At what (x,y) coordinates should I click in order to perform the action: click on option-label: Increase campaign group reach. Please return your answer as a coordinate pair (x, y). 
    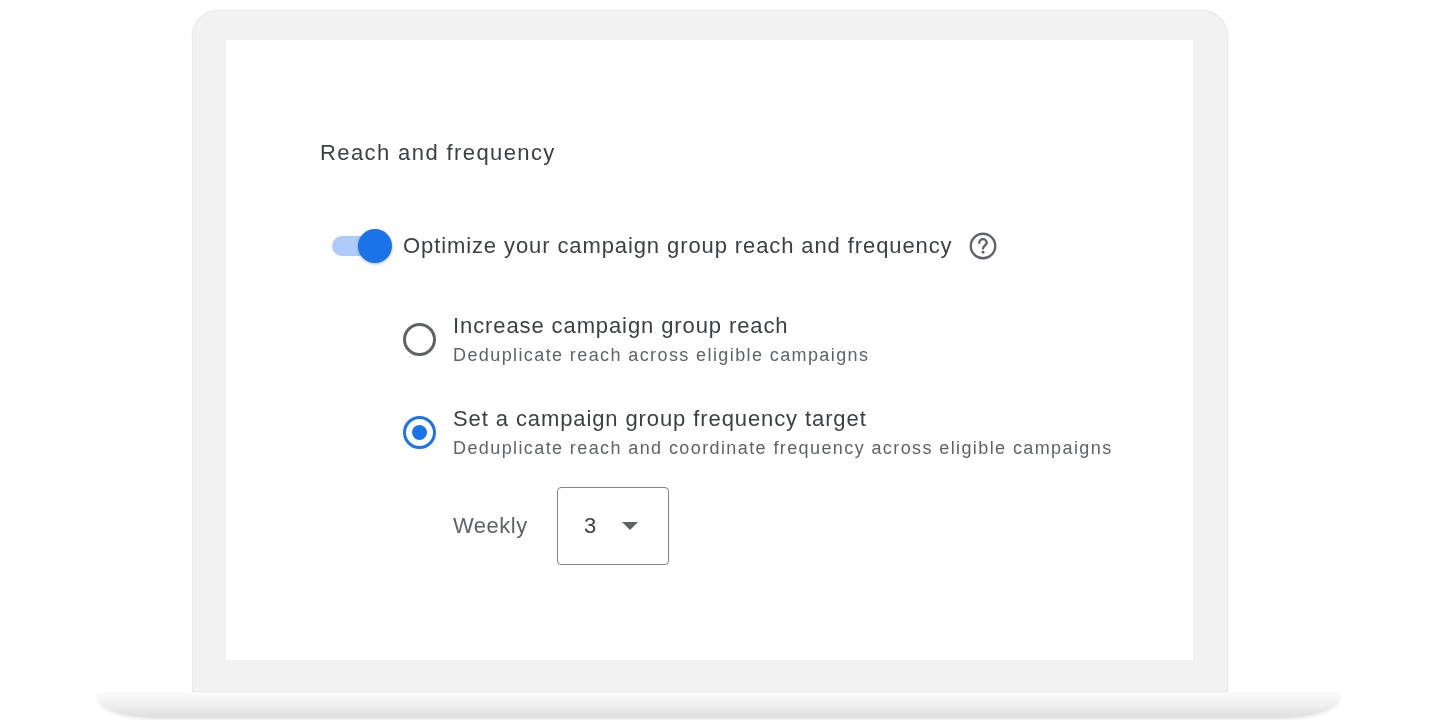
    Looking at the image, I should click on (621, 326).